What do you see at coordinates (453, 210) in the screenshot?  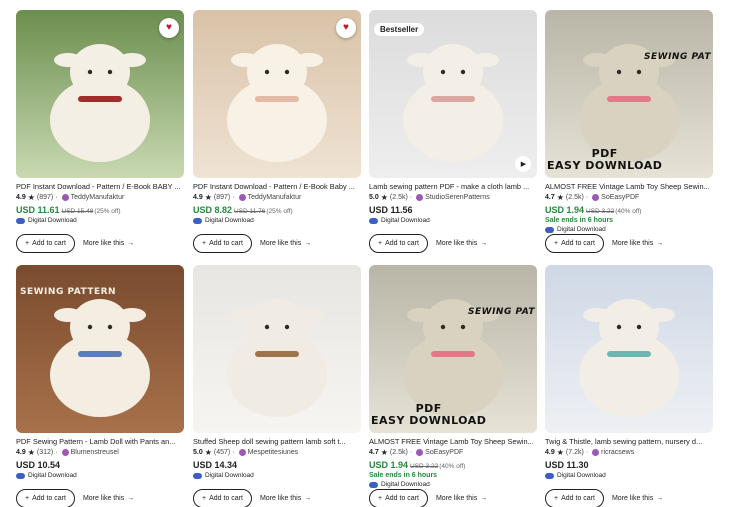 I see `price-row: USD 11.56` at bounding box center [453, 210].